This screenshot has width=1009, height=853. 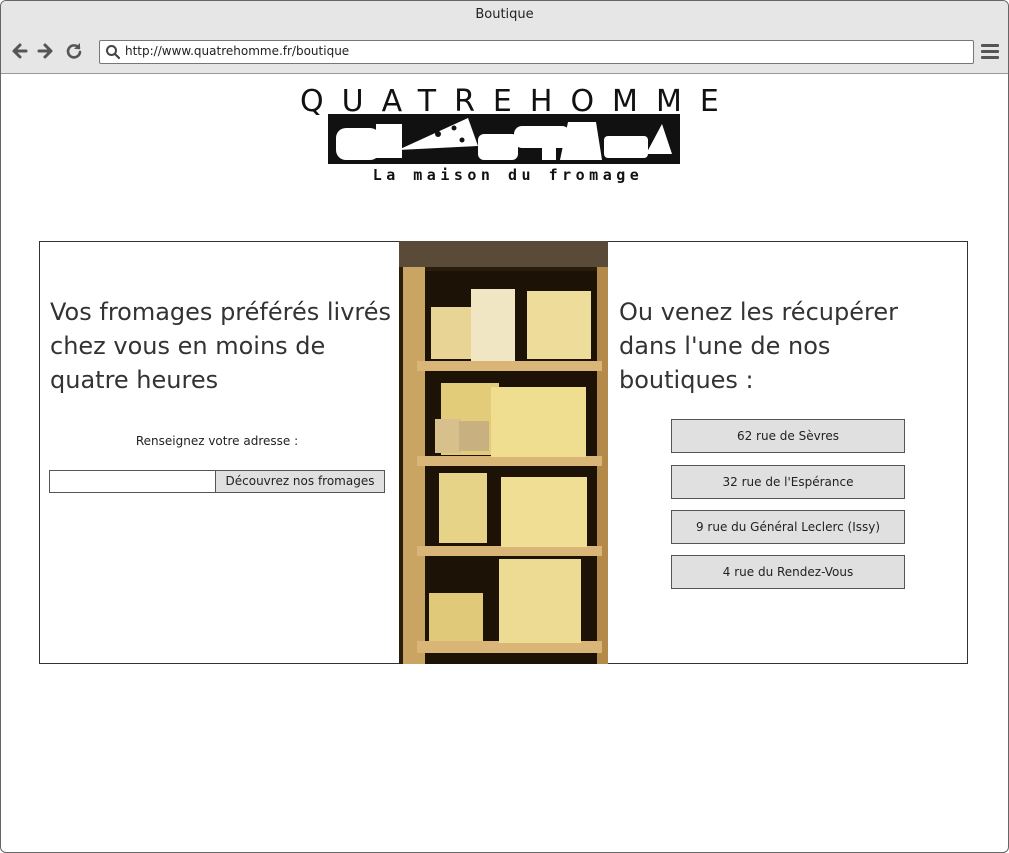 I want to click on discover-cheeses-button: Découvrez nos fromages, so click(x=300, y=481).